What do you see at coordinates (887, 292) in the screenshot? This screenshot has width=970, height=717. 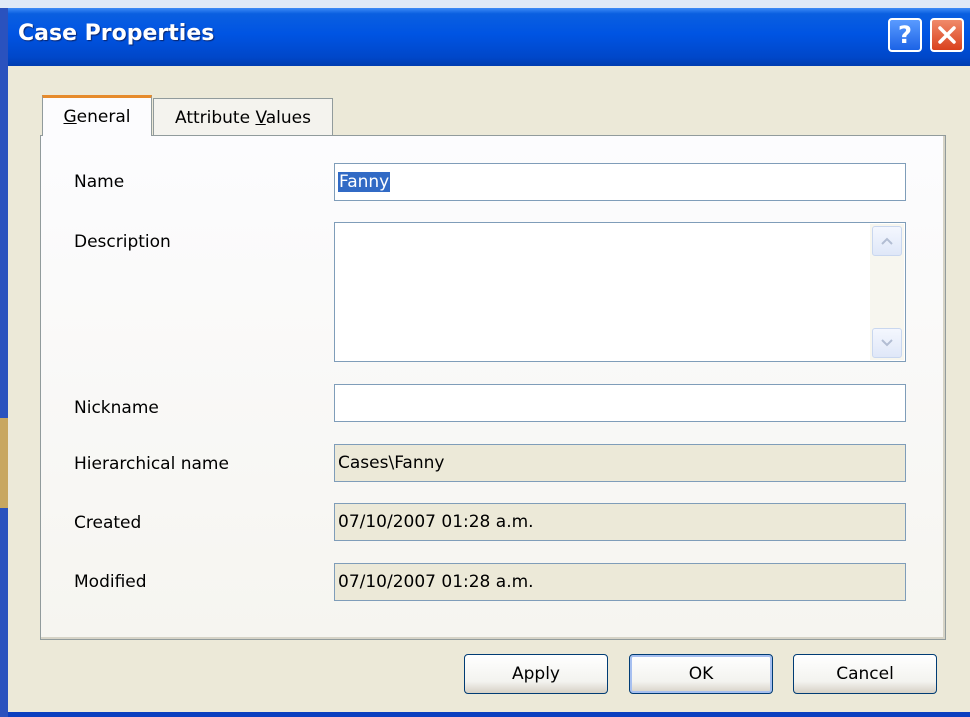 I see `description-scrollbar` at bounding box center [887, 292].